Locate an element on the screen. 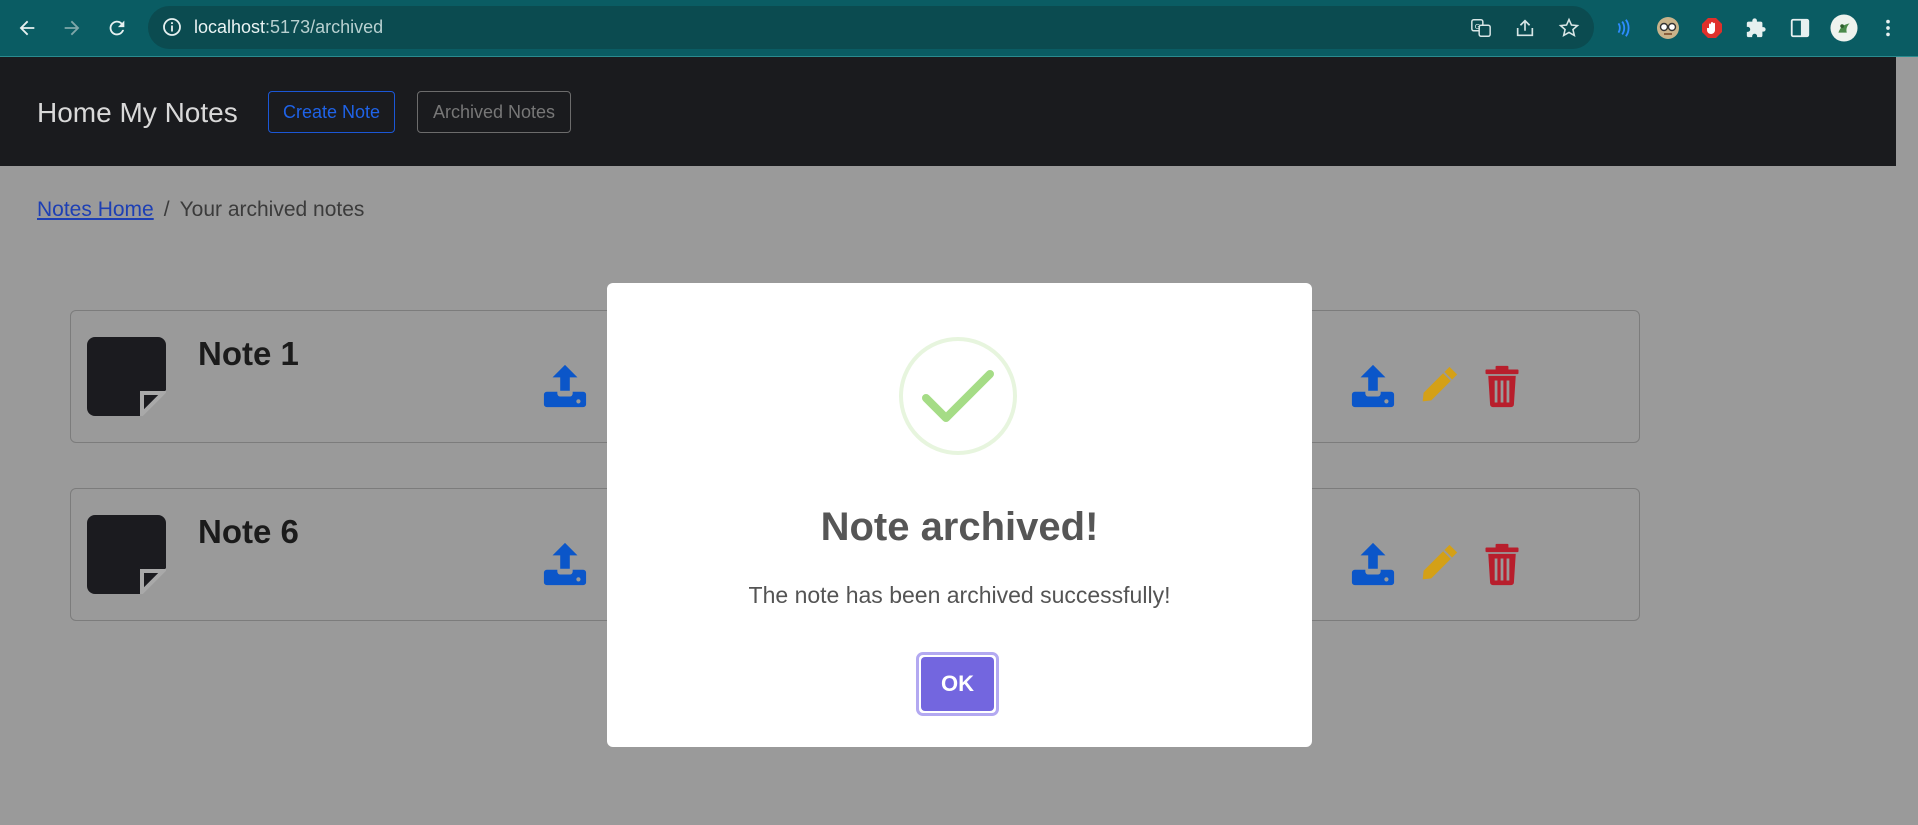 The height and width of the screenshot is (825, 1918). site-info-icon is located at coordinates (172, 27).